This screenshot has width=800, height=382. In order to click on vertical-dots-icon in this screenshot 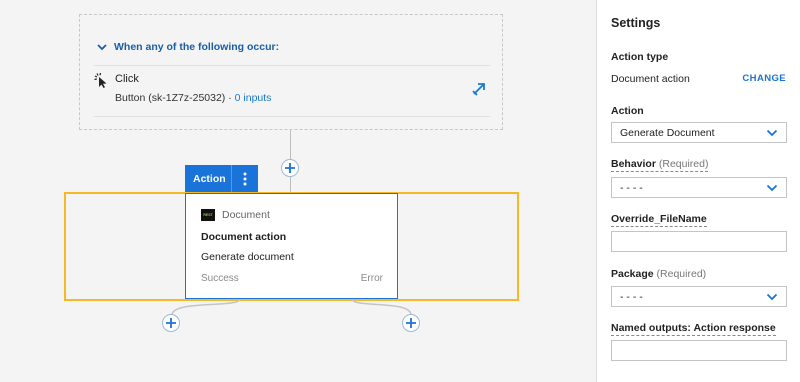, I will do `click(245, 178)`.